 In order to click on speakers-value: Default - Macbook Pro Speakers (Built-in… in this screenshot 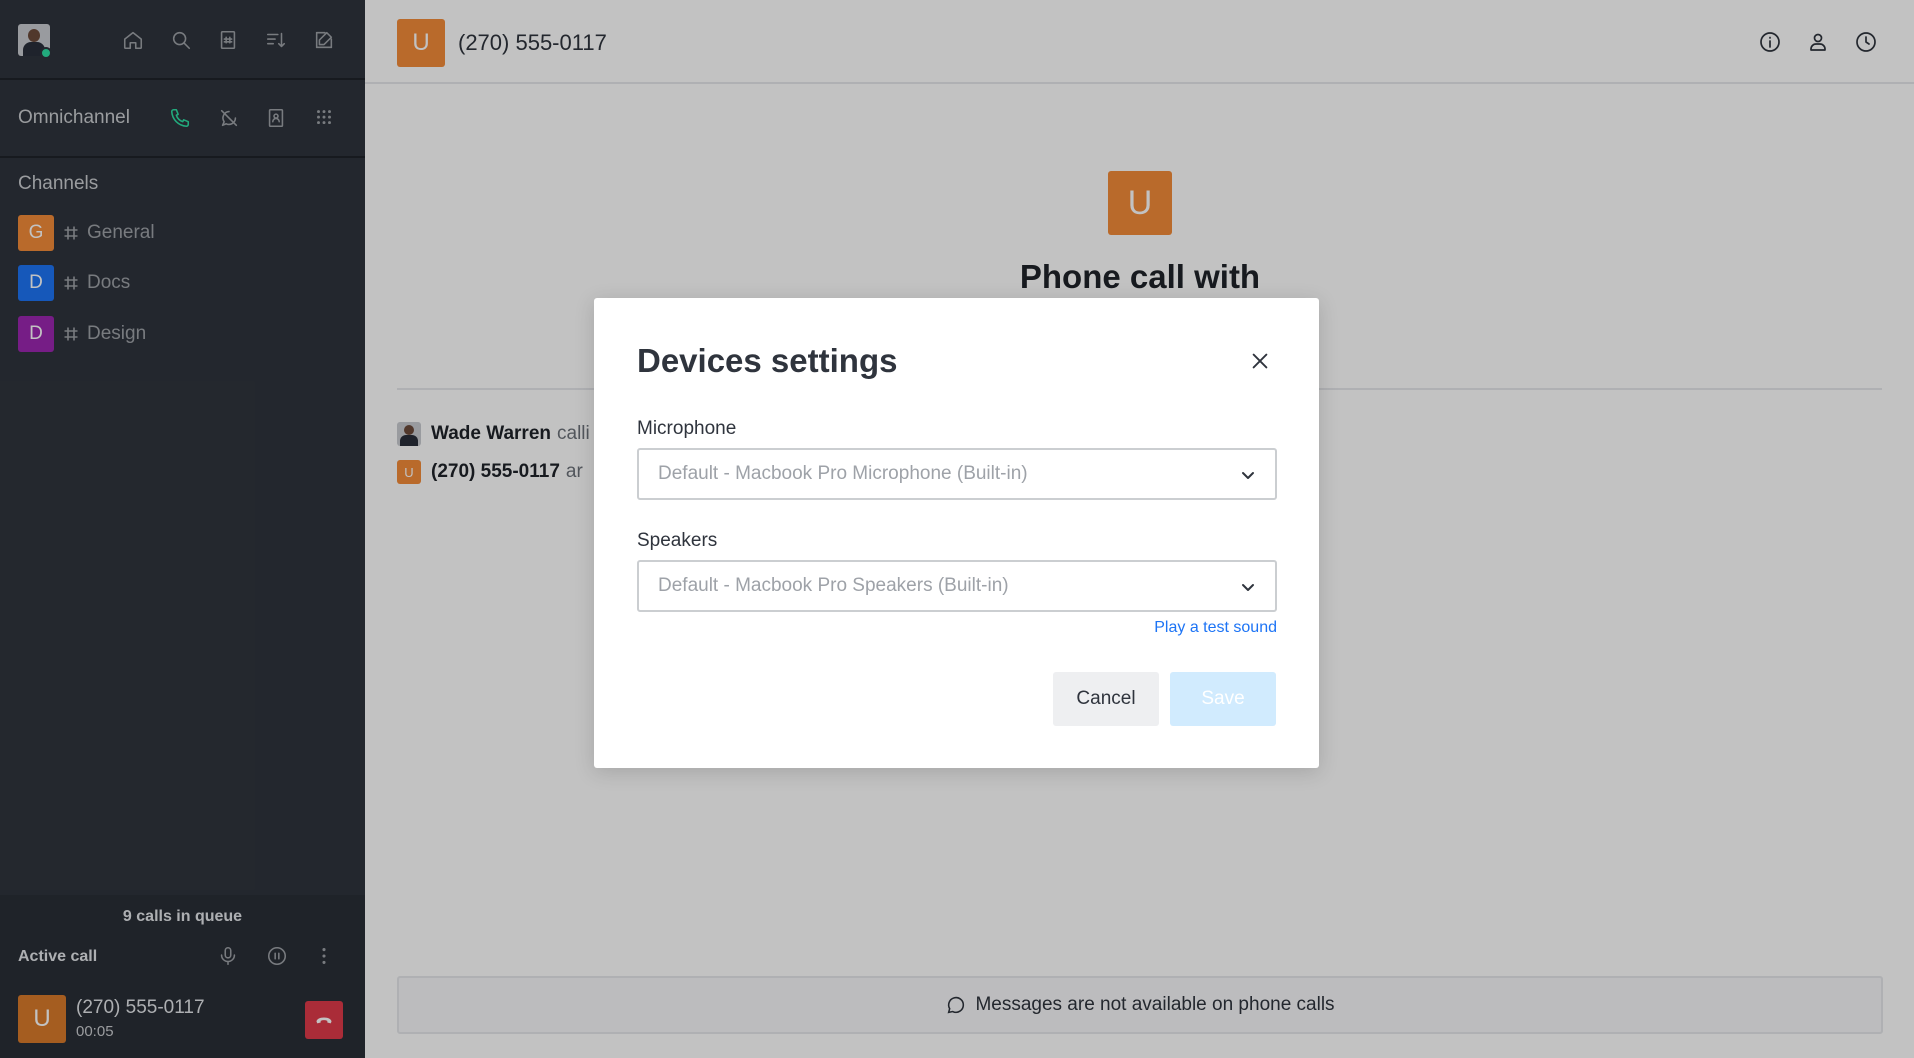, I will do `click(833, 585)`.